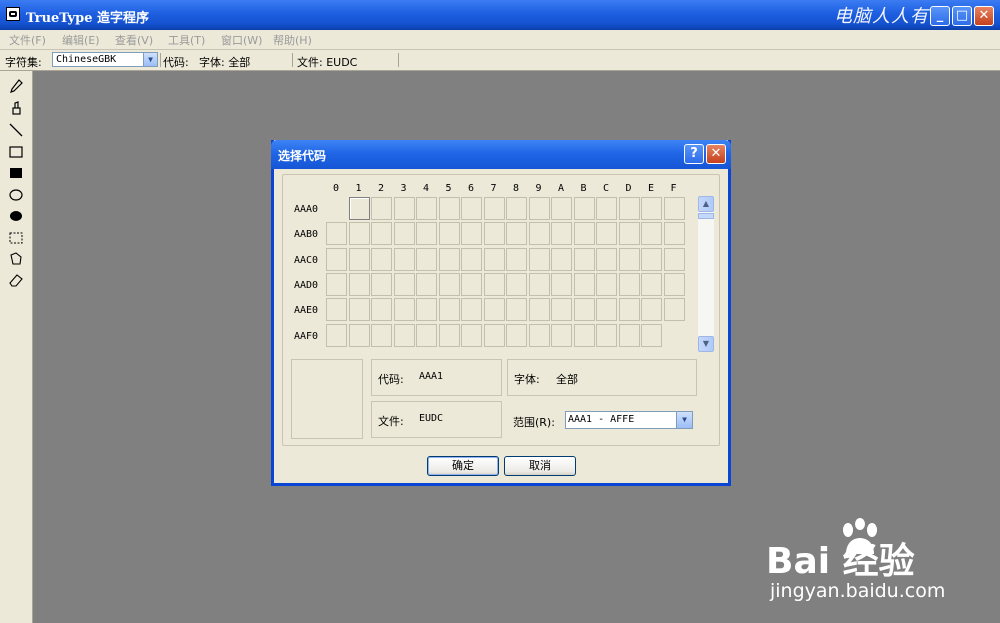 This screenshot has width=1000, height=623. What do you see at coordinates (16, 216) in the screenshot?
I see `ellipse-filled-icon` at bounding box center [16, 216].